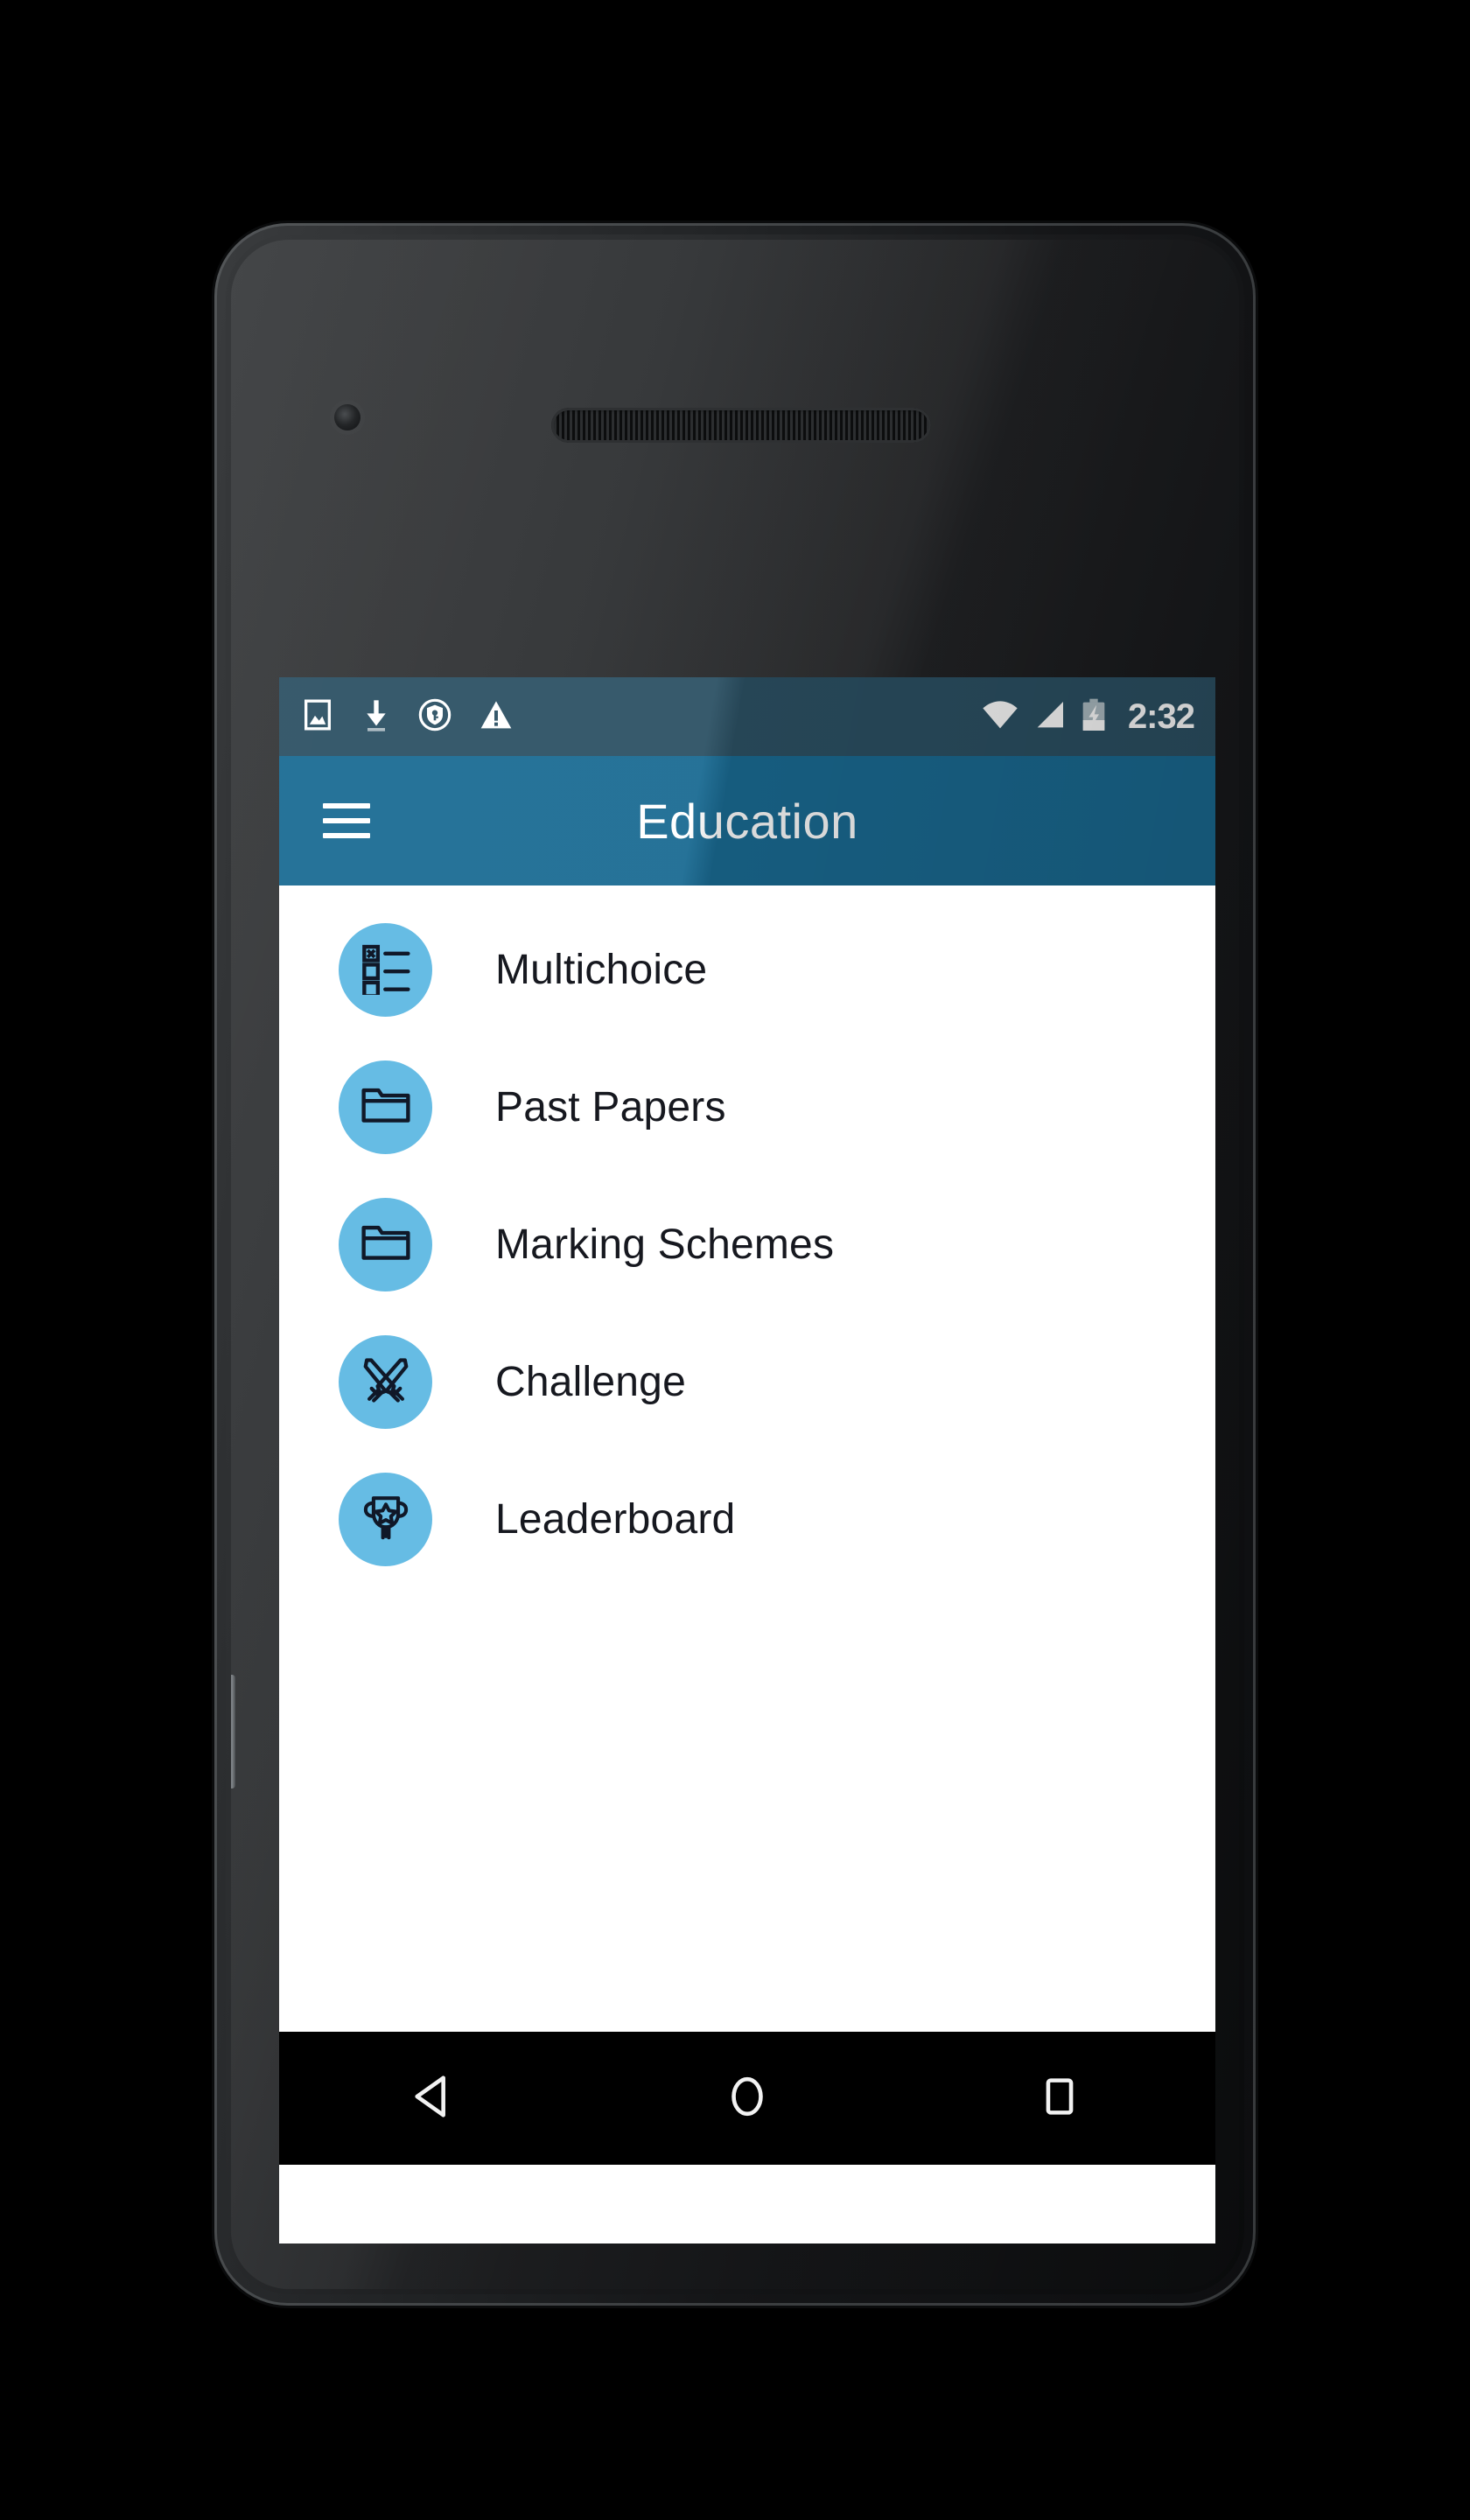 This screenshot has height=2520, width=1470. I want to click on left-side-button, so click(233, 1731).